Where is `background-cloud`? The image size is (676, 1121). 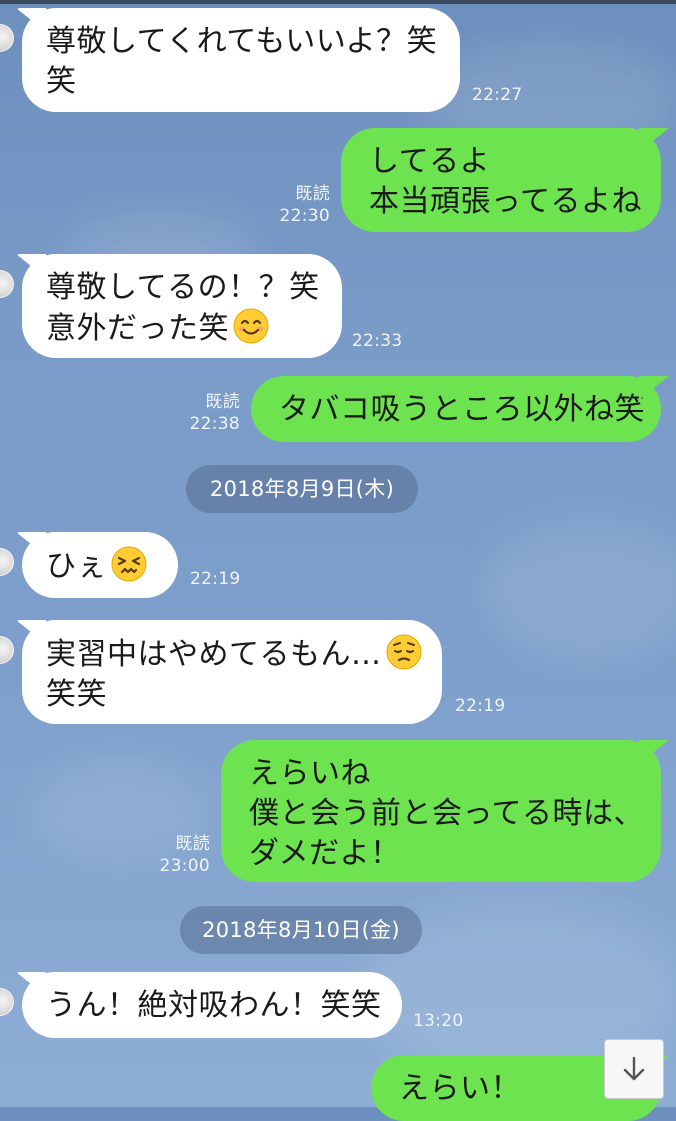
background-cloud is located at coordinates (578, 590).